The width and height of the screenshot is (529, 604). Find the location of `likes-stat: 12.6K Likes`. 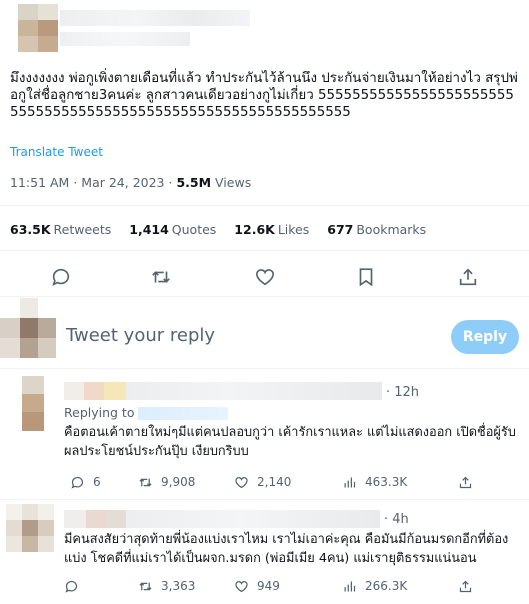

likes-stat: 12.6K Likes is located at coordinates (271, 229).